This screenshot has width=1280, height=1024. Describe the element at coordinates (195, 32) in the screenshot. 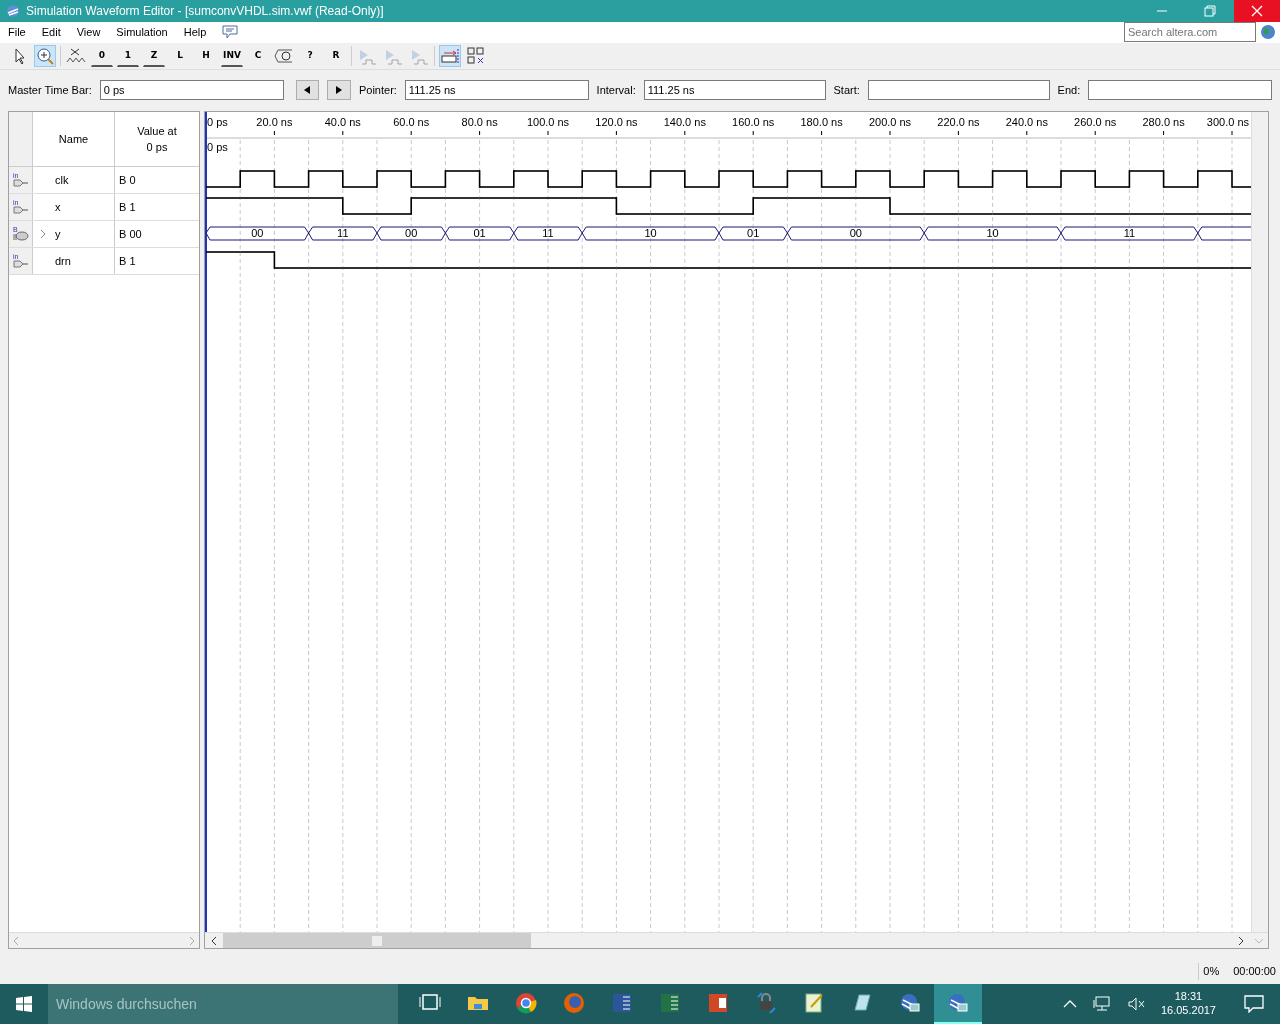

I see `menu-item: Help` at that location.